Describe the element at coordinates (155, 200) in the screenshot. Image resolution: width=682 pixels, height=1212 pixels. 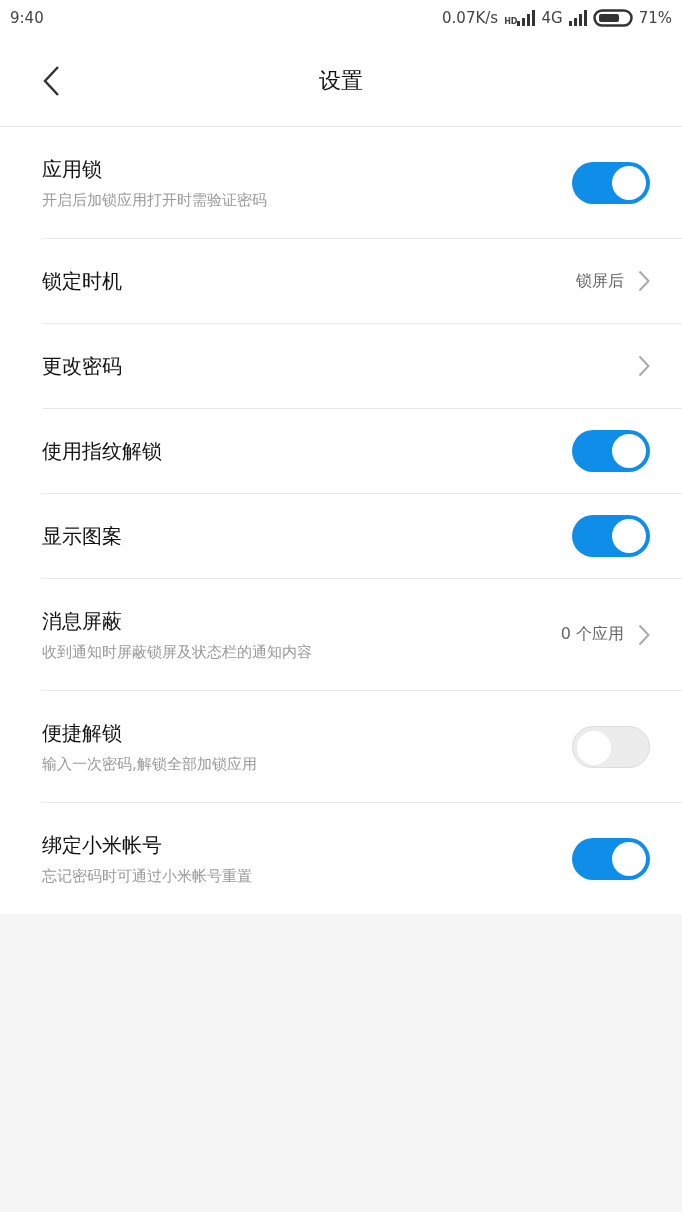
I see `setting-description: 开启后加锁应用打开时需验证密码` at that location.